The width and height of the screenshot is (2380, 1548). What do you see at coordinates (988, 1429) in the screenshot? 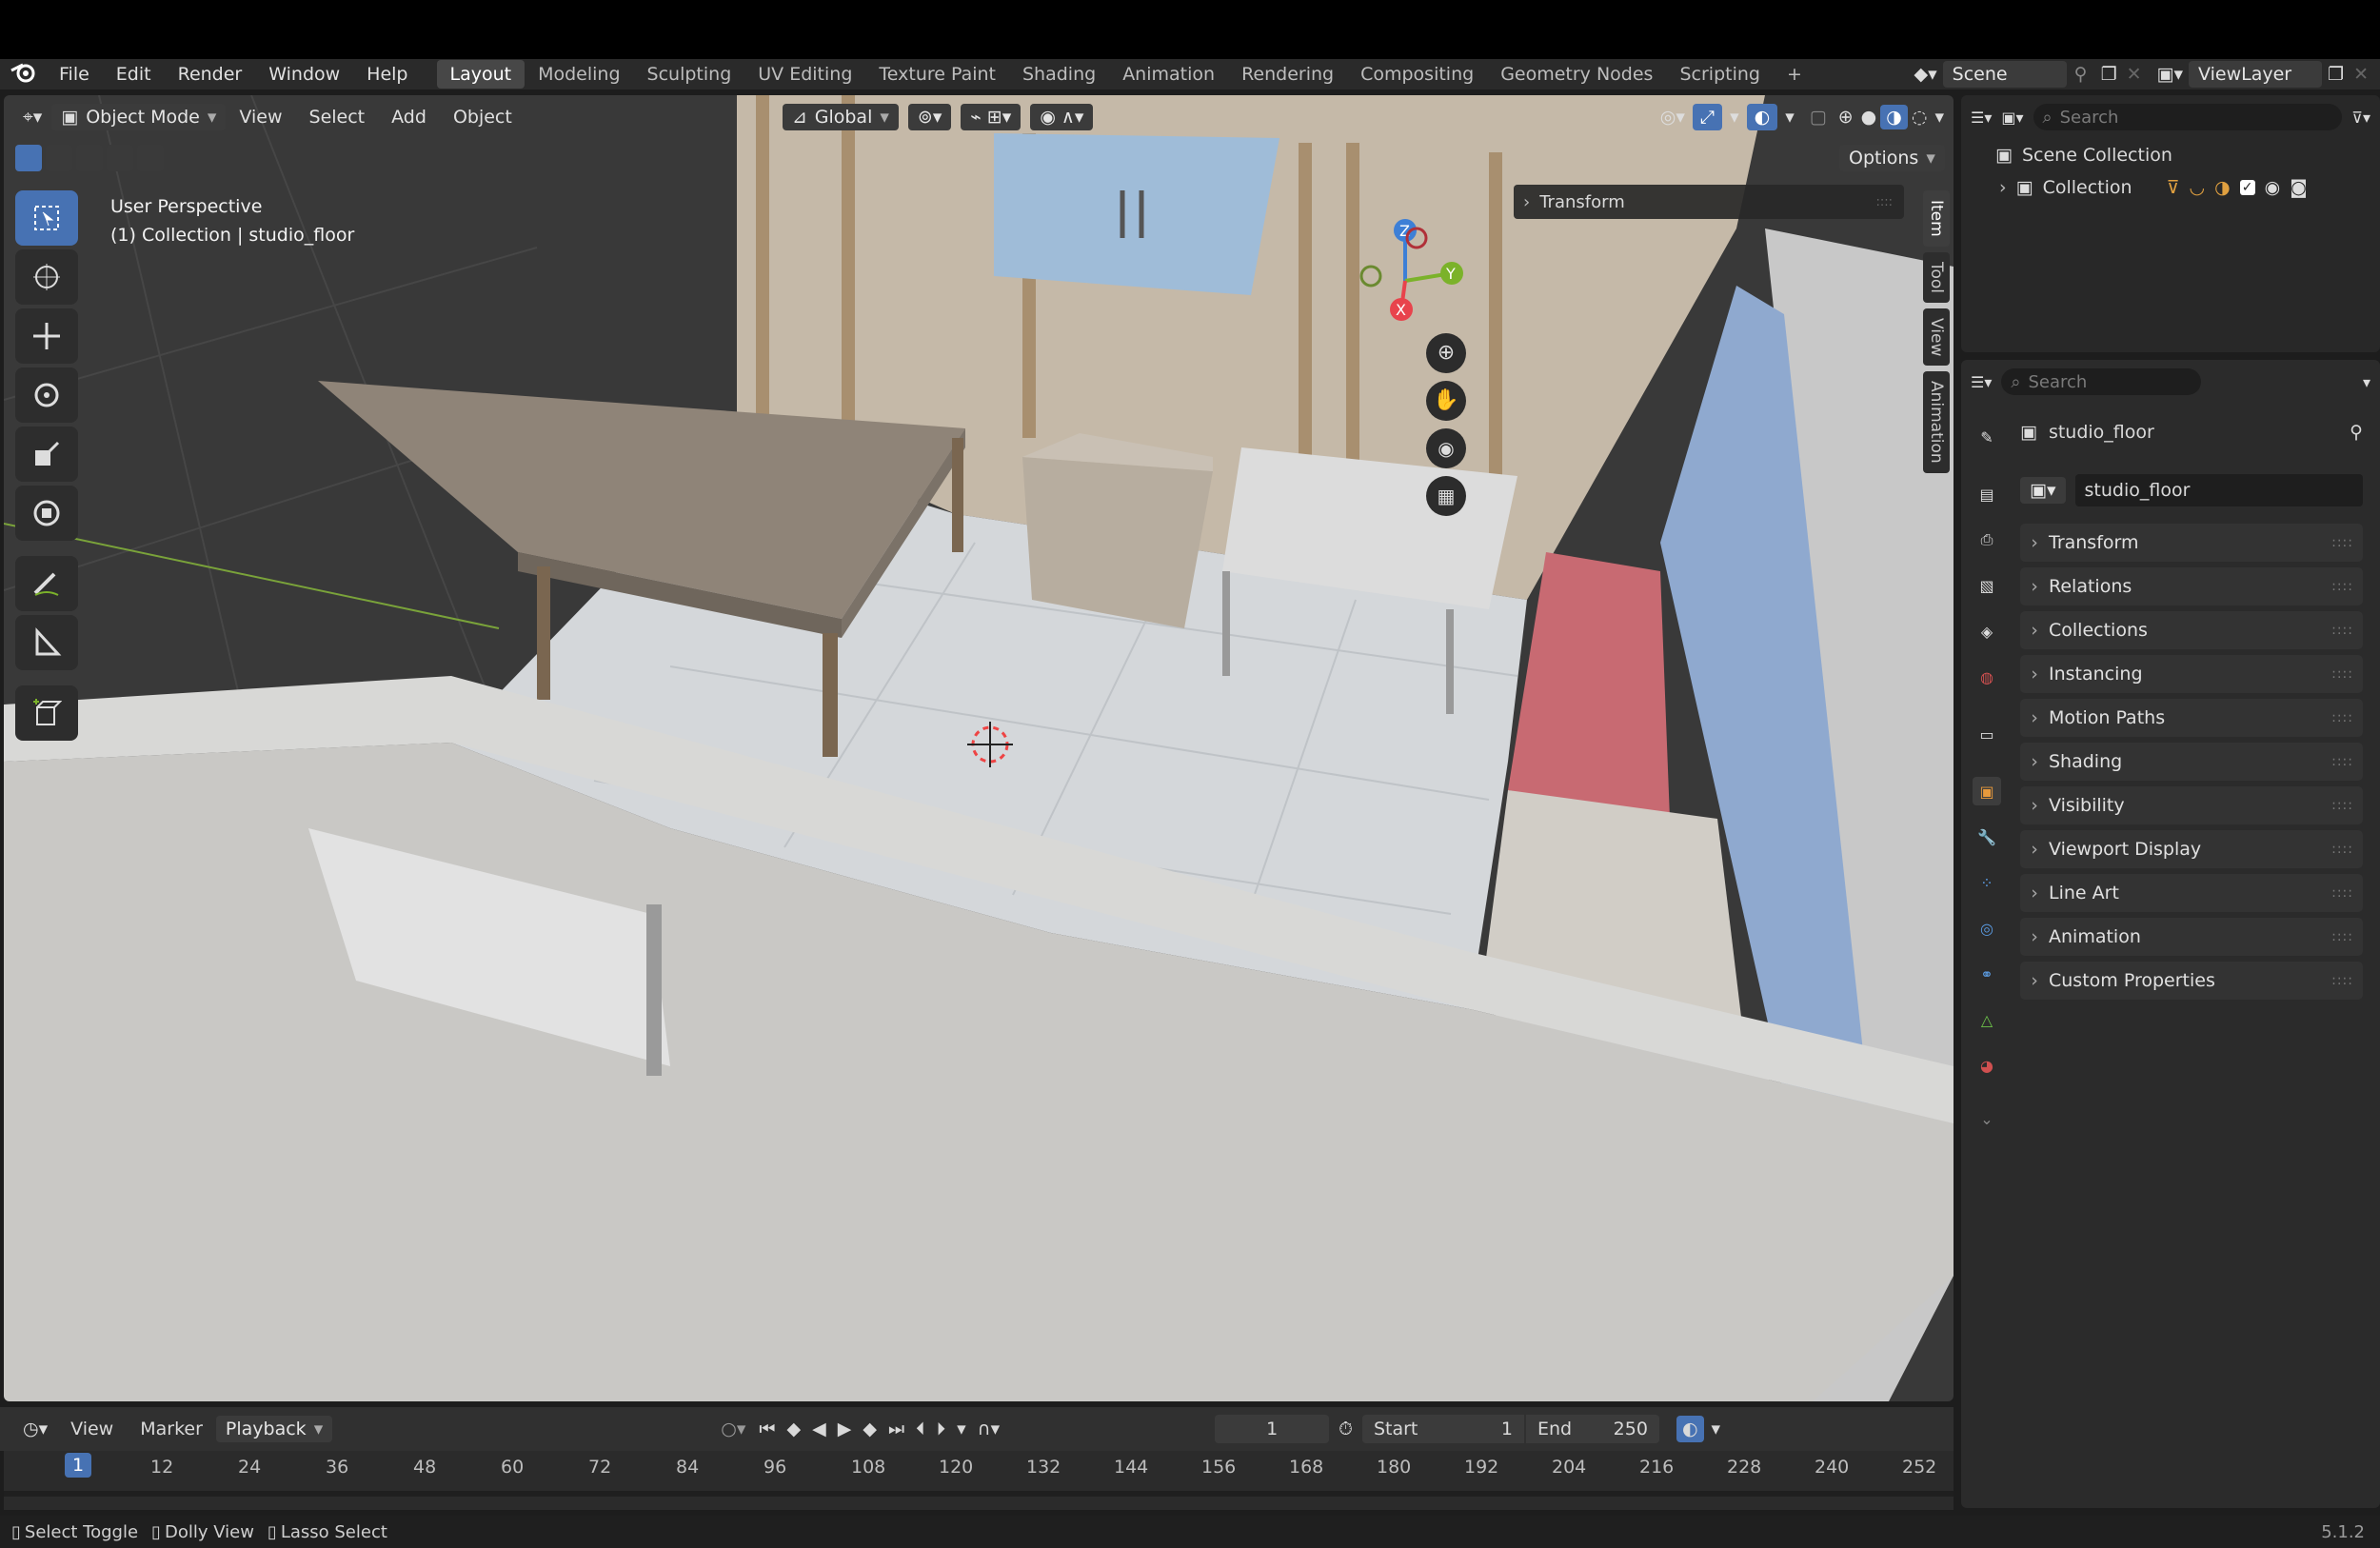
I see `auto-key-icon: ∩▾` at bounding box center [988, 1429].